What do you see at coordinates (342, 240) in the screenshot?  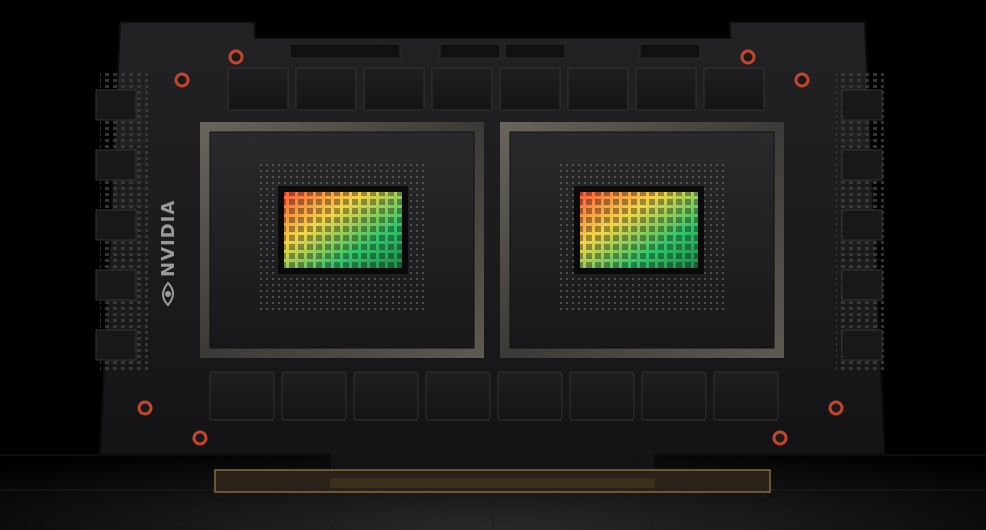 I see `left-processor-package` at bounding box center [342, 240].